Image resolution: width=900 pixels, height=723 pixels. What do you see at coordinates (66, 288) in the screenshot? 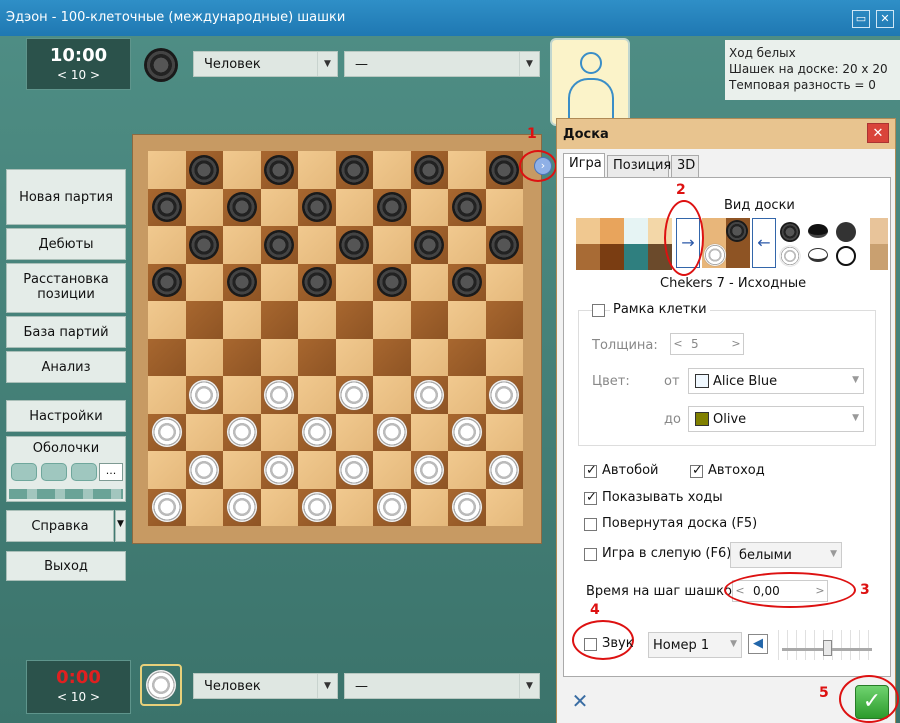
I see `setup-position-button: Расстановка позиции` at bounding box center [66, 288].